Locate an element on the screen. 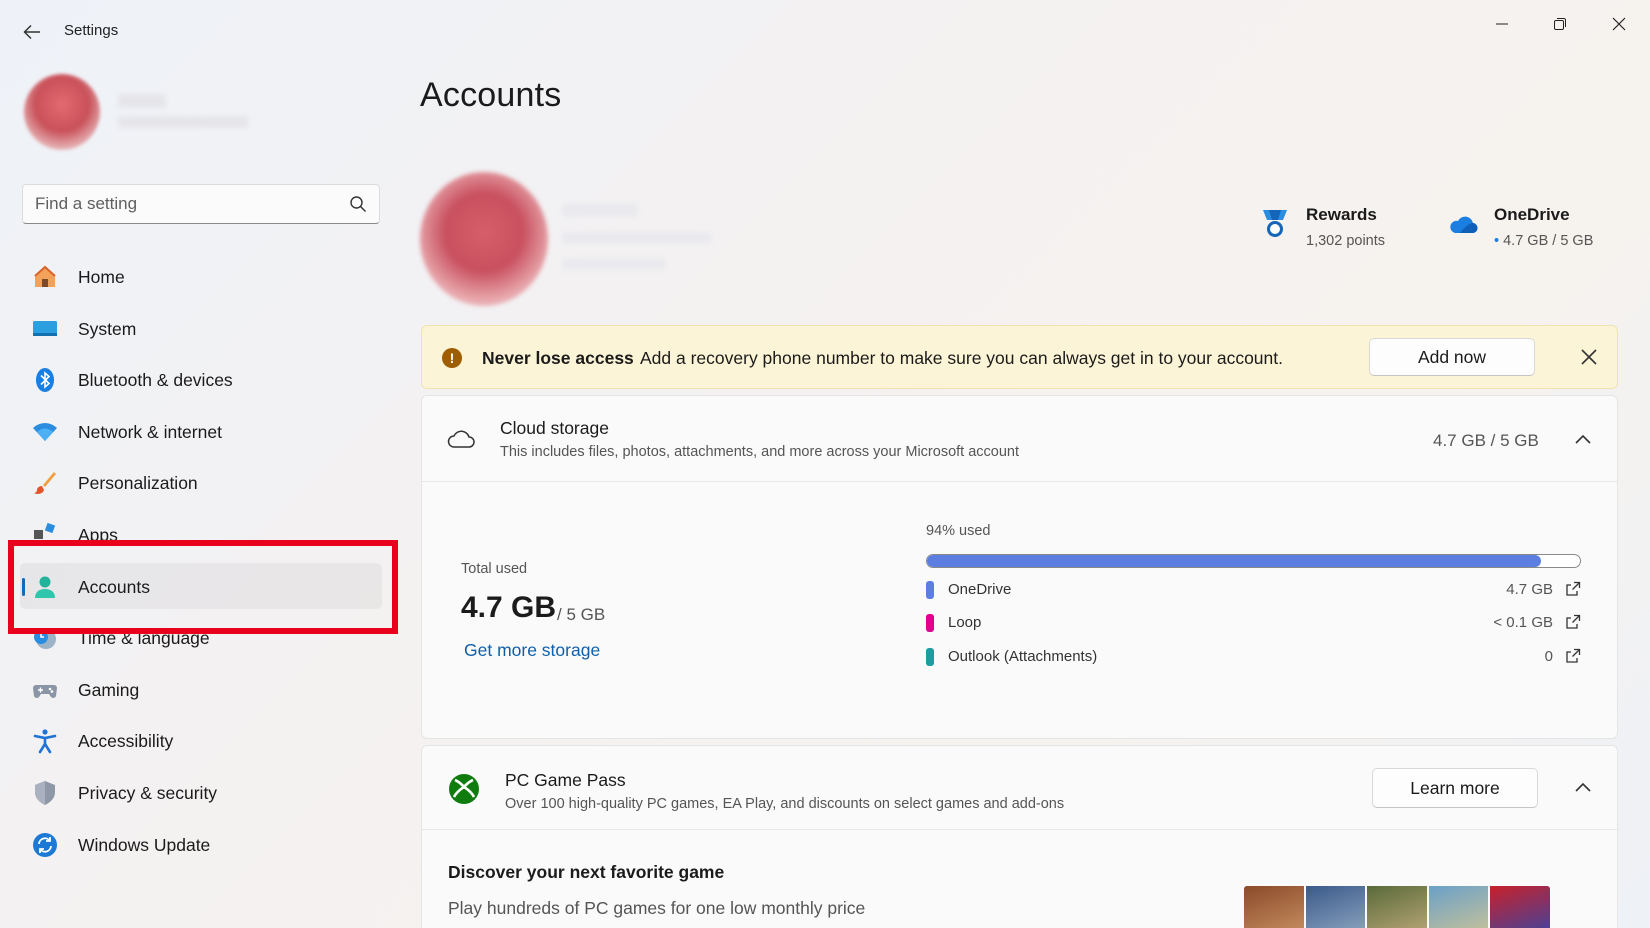  restore-button is located at coordinates (1560, 24).